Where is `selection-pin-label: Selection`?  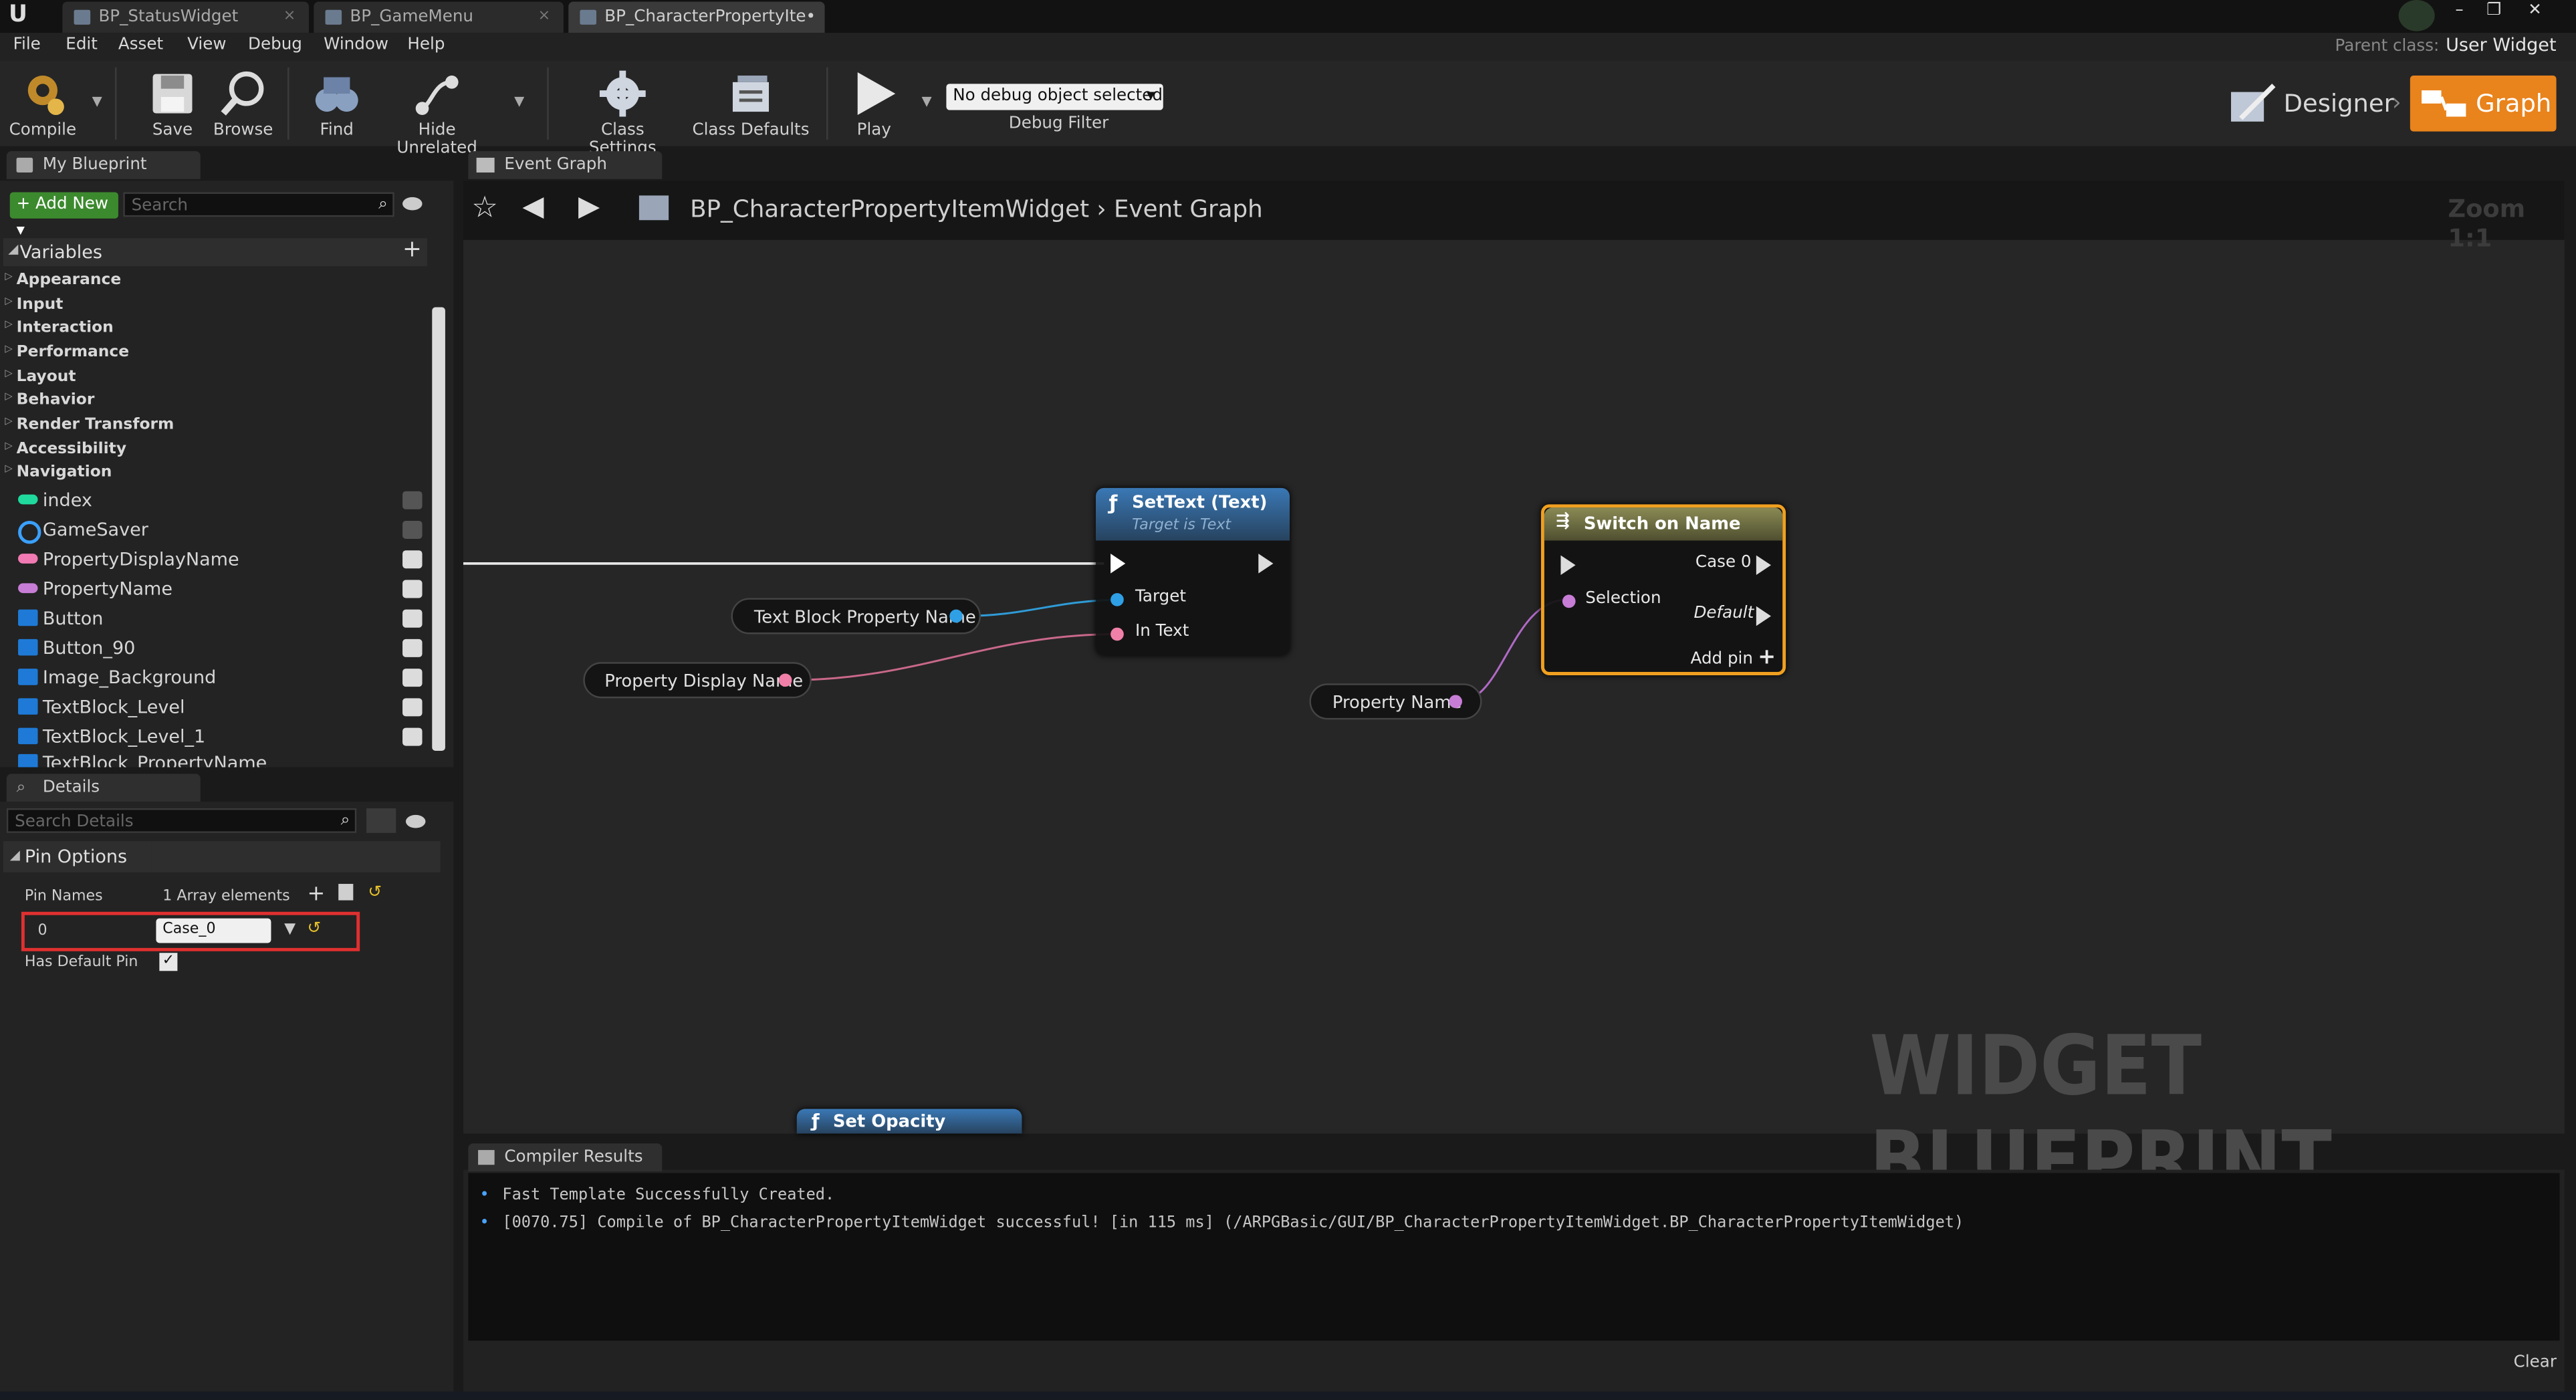 selection-pin-label: Selection is located at coordinates (1623, 599).